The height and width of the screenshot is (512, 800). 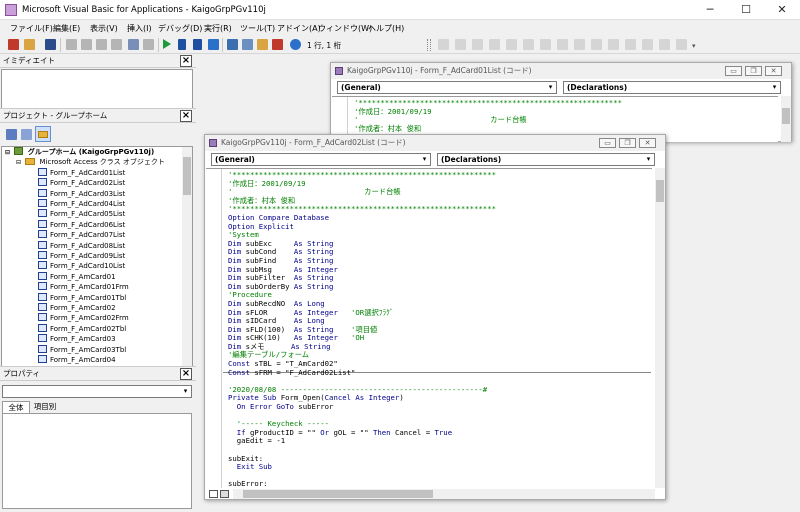 What do you see at coordinates (545, 44) in the screenshot?
I see `indent-icon` at bounding box center [545, 44].